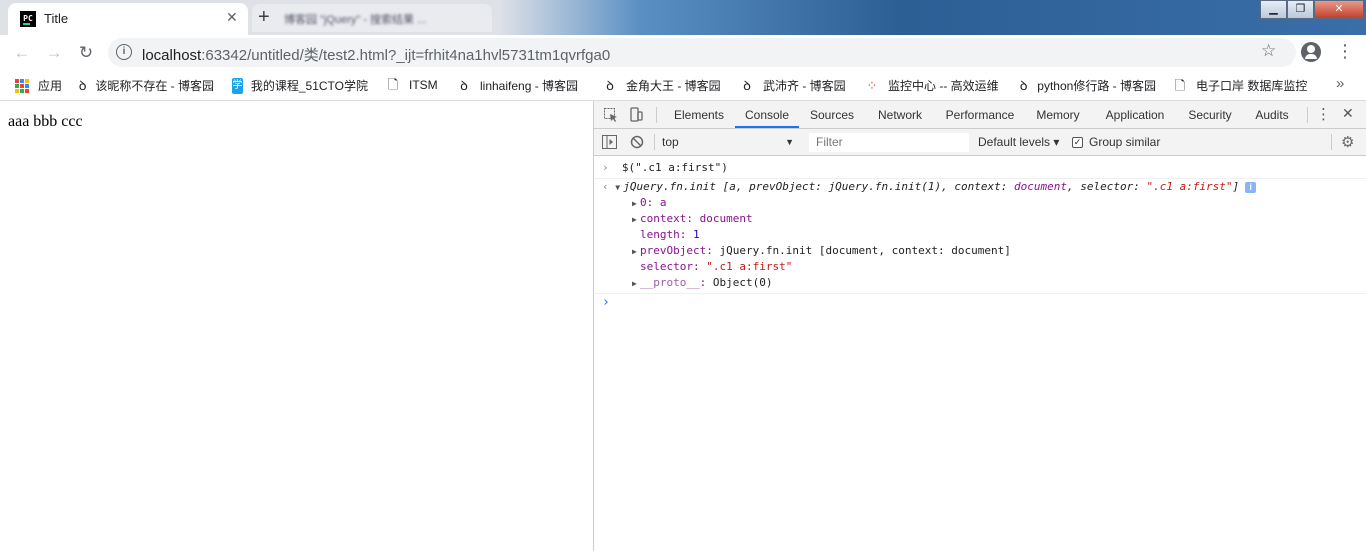 This screenshot has width=1366, height=551. I want to click on bookmark-item: ꝺ 该昵称不存在 - 博客园, so click(146, 85).